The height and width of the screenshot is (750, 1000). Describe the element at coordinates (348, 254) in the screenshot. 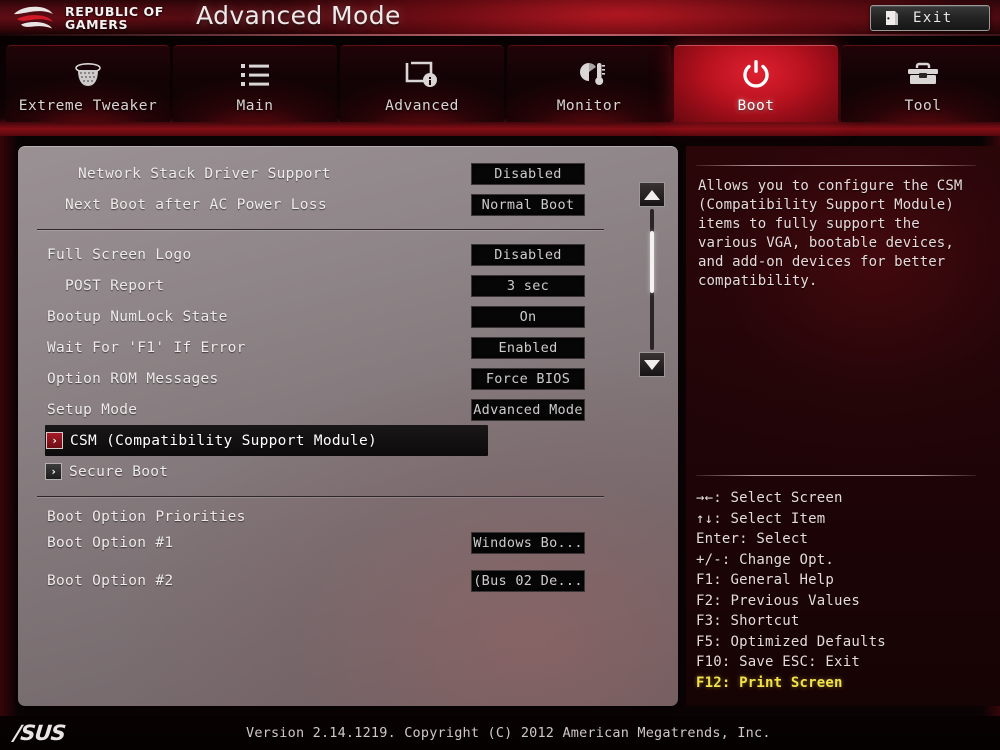

I see `setting-row-full-screen-logo: Full Screen Logo Disabled` at that location.